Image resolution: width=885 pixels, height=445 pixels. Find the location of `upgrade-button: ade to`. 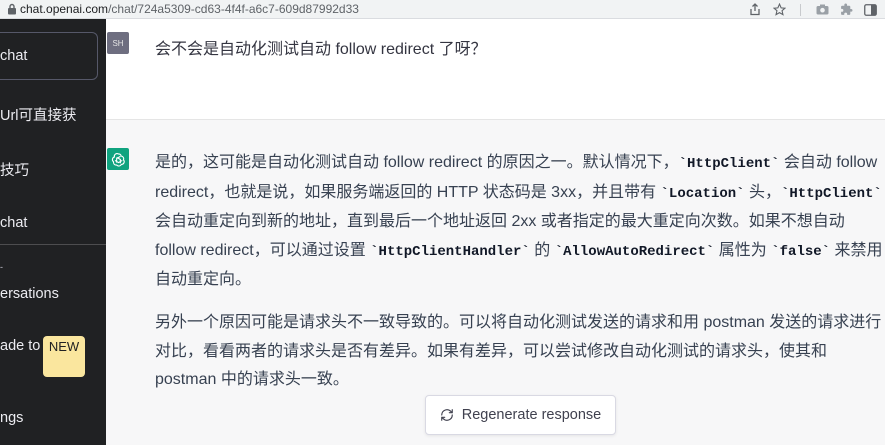

upgrade-button: ade to is located at coordinates (20, 346).